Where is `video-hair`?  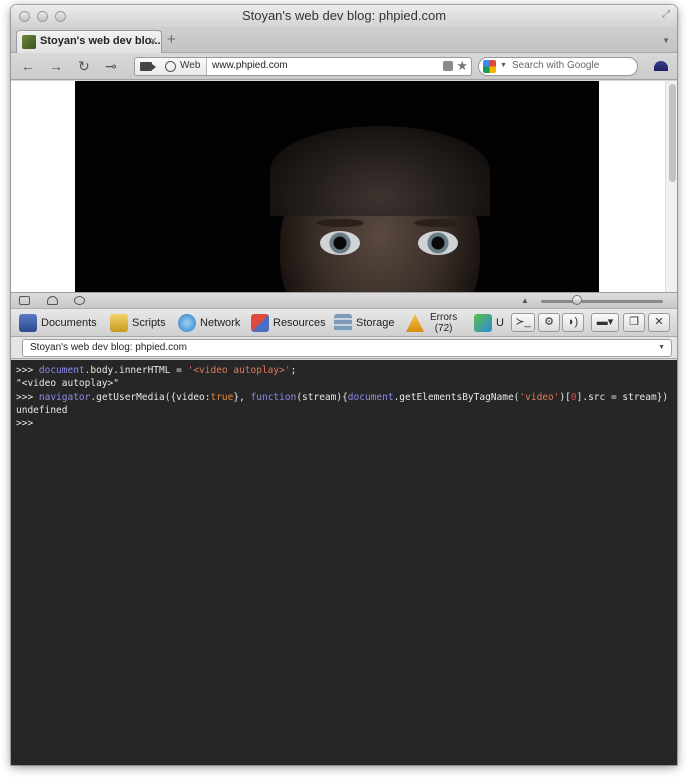
video-hair is located at coordinates (380, 171).